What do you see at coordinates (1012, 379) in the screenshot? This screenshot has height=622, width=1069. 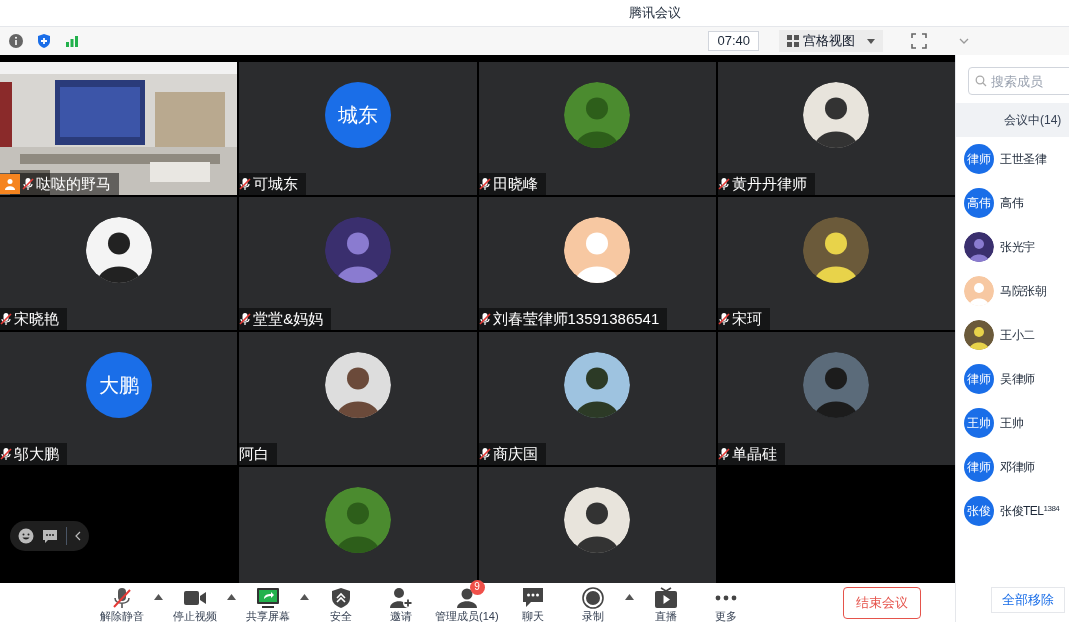 I see `member-row: 律师 吴律师` at bounding box center [1012, 379].